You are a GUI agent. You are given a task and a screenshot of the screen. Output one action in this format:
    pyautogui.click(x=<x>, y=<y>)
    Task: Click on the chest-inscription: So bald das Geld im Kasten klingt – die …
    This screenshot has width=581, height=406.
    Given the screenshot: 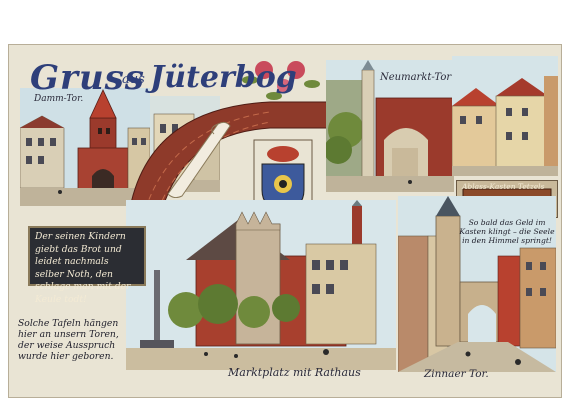 What is the action you would take?
    pyautogui.click(x=507, y=231)
    